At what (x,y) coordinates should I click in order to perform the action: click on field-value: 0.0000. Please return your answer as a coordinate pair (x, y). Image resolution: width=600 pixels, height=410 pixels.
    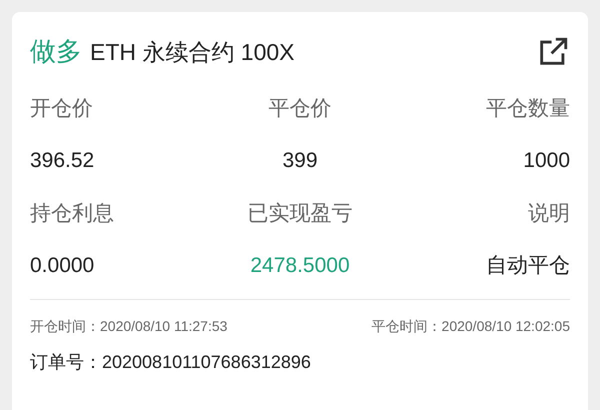
    Looking at the image, I should click on (63, 265).